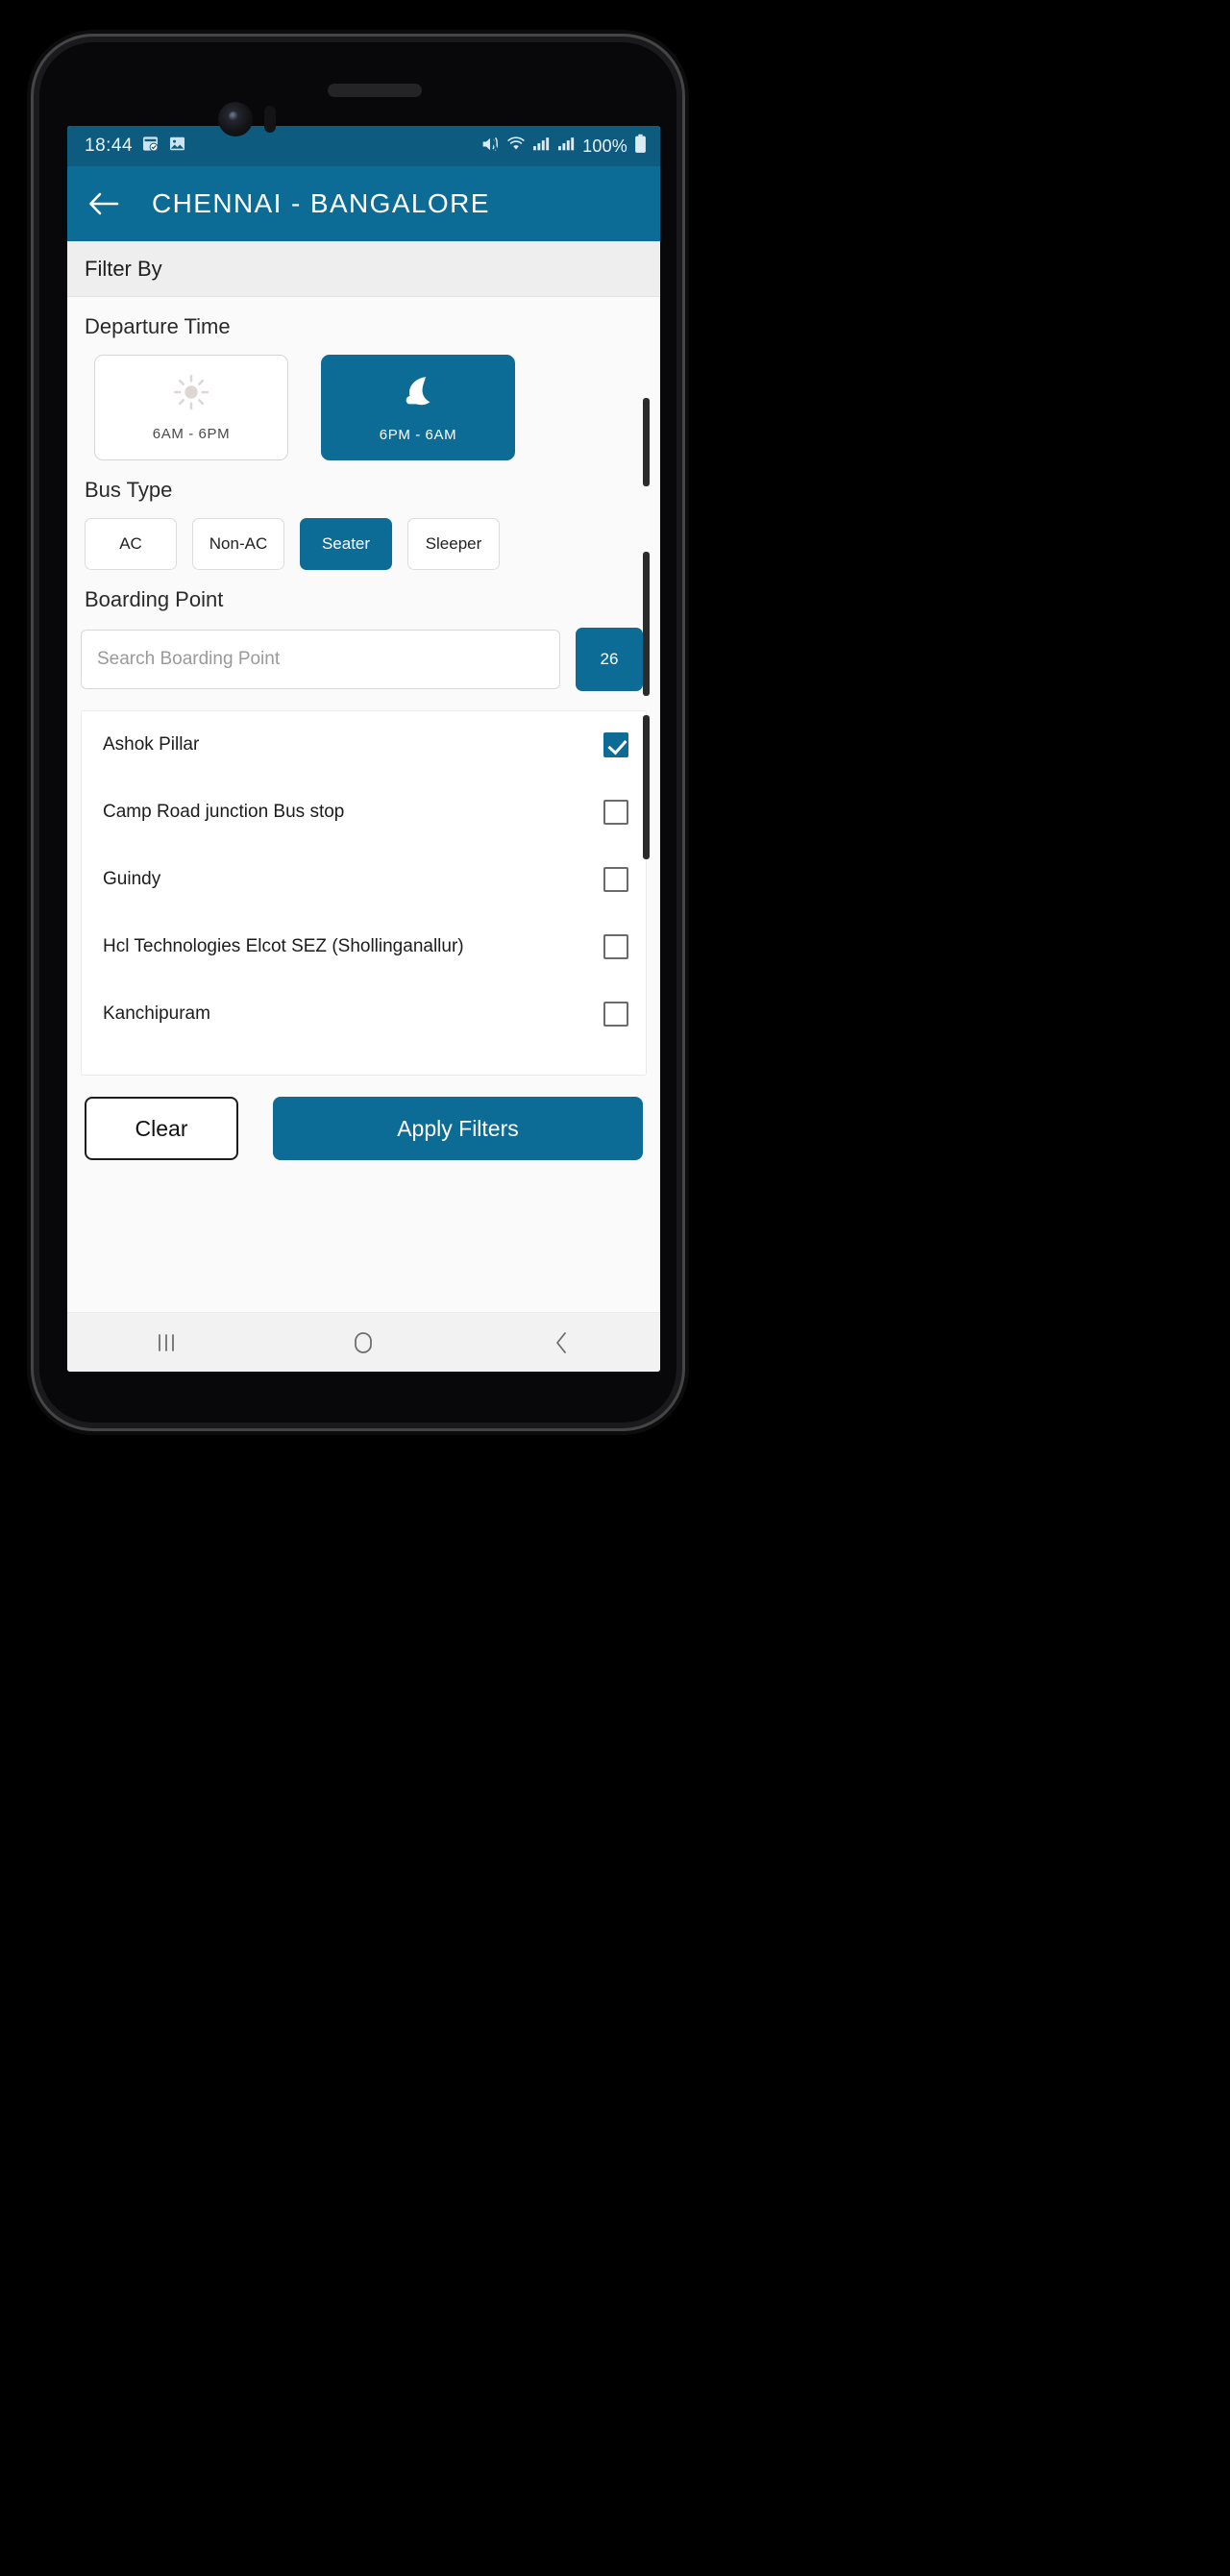 This screenshot has height=2576, width=1230. What do you see at coordinates (454, 544) in the screenshot?
I see `bus-type-chip-sleeper: Sleeper` at bounding box center [454, 544].